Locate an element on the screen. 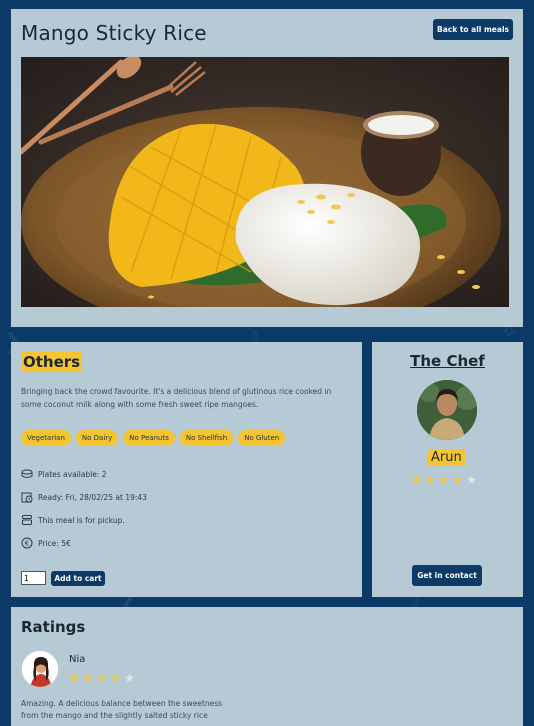  price-row: € Price: 5€ is located at coordinates (46, 543).